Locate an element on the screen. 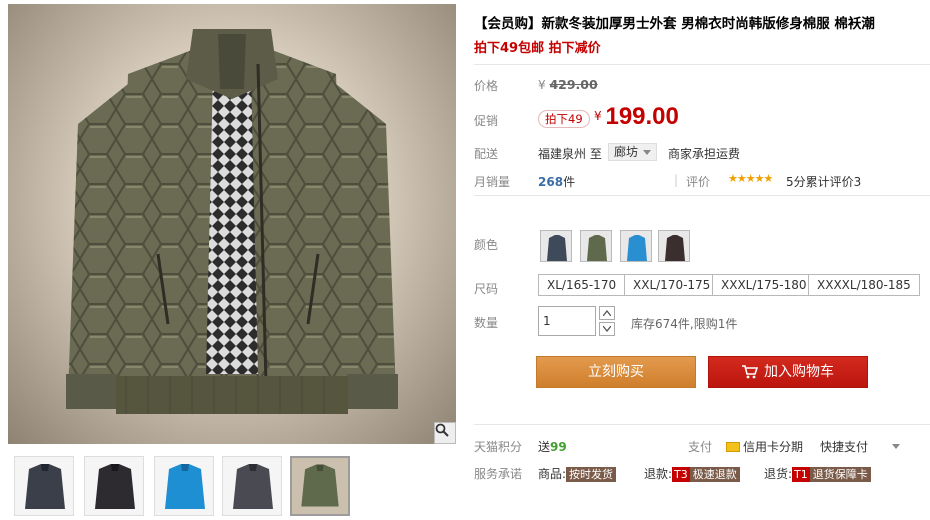  size-option-xxl: XXL/170-175 is located at coordinates (672, 285).